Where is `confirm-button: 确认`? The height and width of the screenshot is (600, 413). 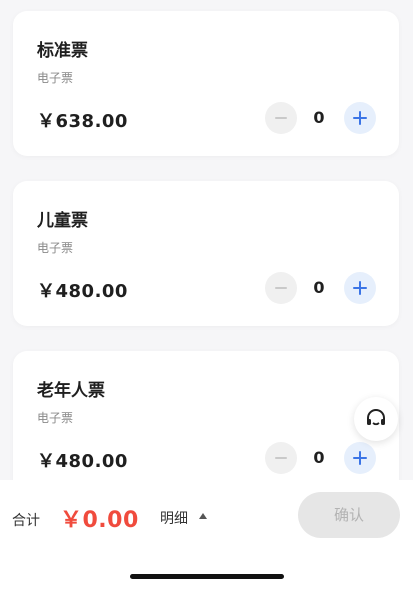
confirm-button: 确认 is located at coordinates (349, 515).